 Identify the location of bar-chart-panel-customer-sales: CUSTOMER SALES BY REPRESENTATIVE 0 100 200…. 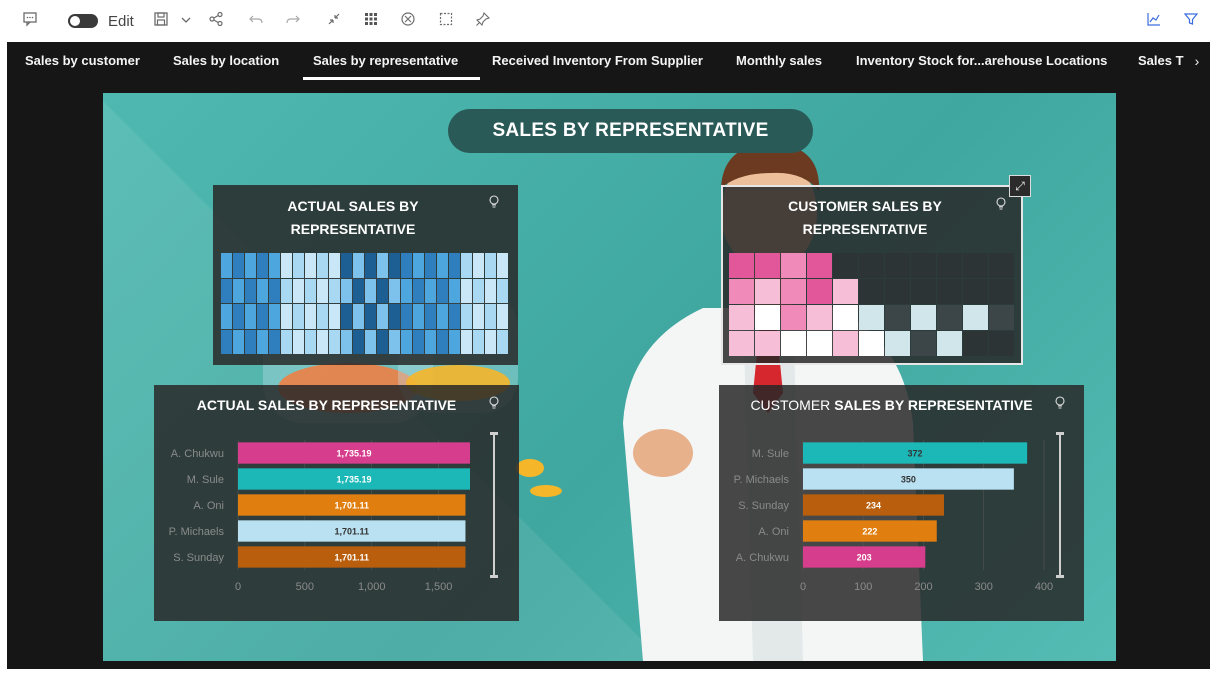
(901, 503).